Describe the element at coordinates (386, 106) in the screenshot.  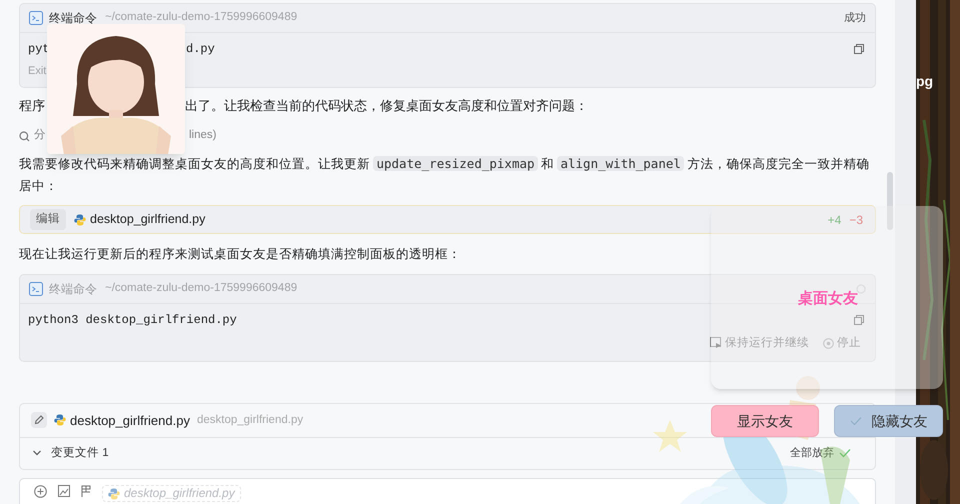
I see `paragraph-text: 出了。让我检查当前的代码状态，修复桌面女友高度和位置对齐问题：` at that location.